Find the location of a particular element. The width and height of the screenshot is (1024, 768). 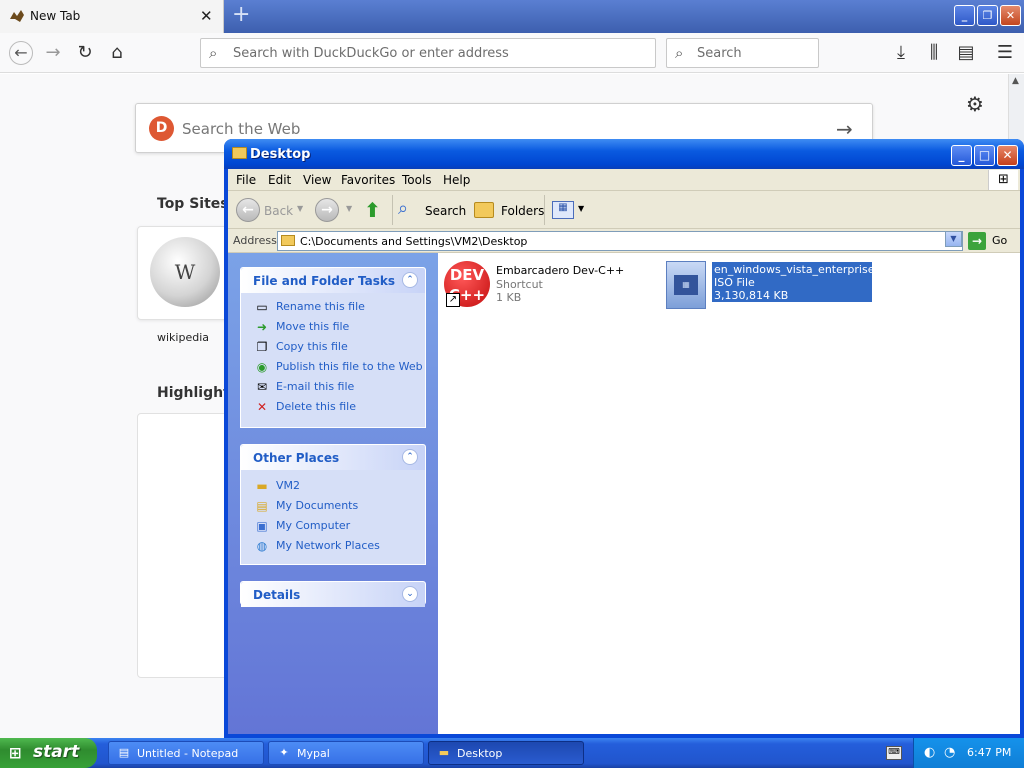

menu-help: Help is located at coordinates (456, 180).